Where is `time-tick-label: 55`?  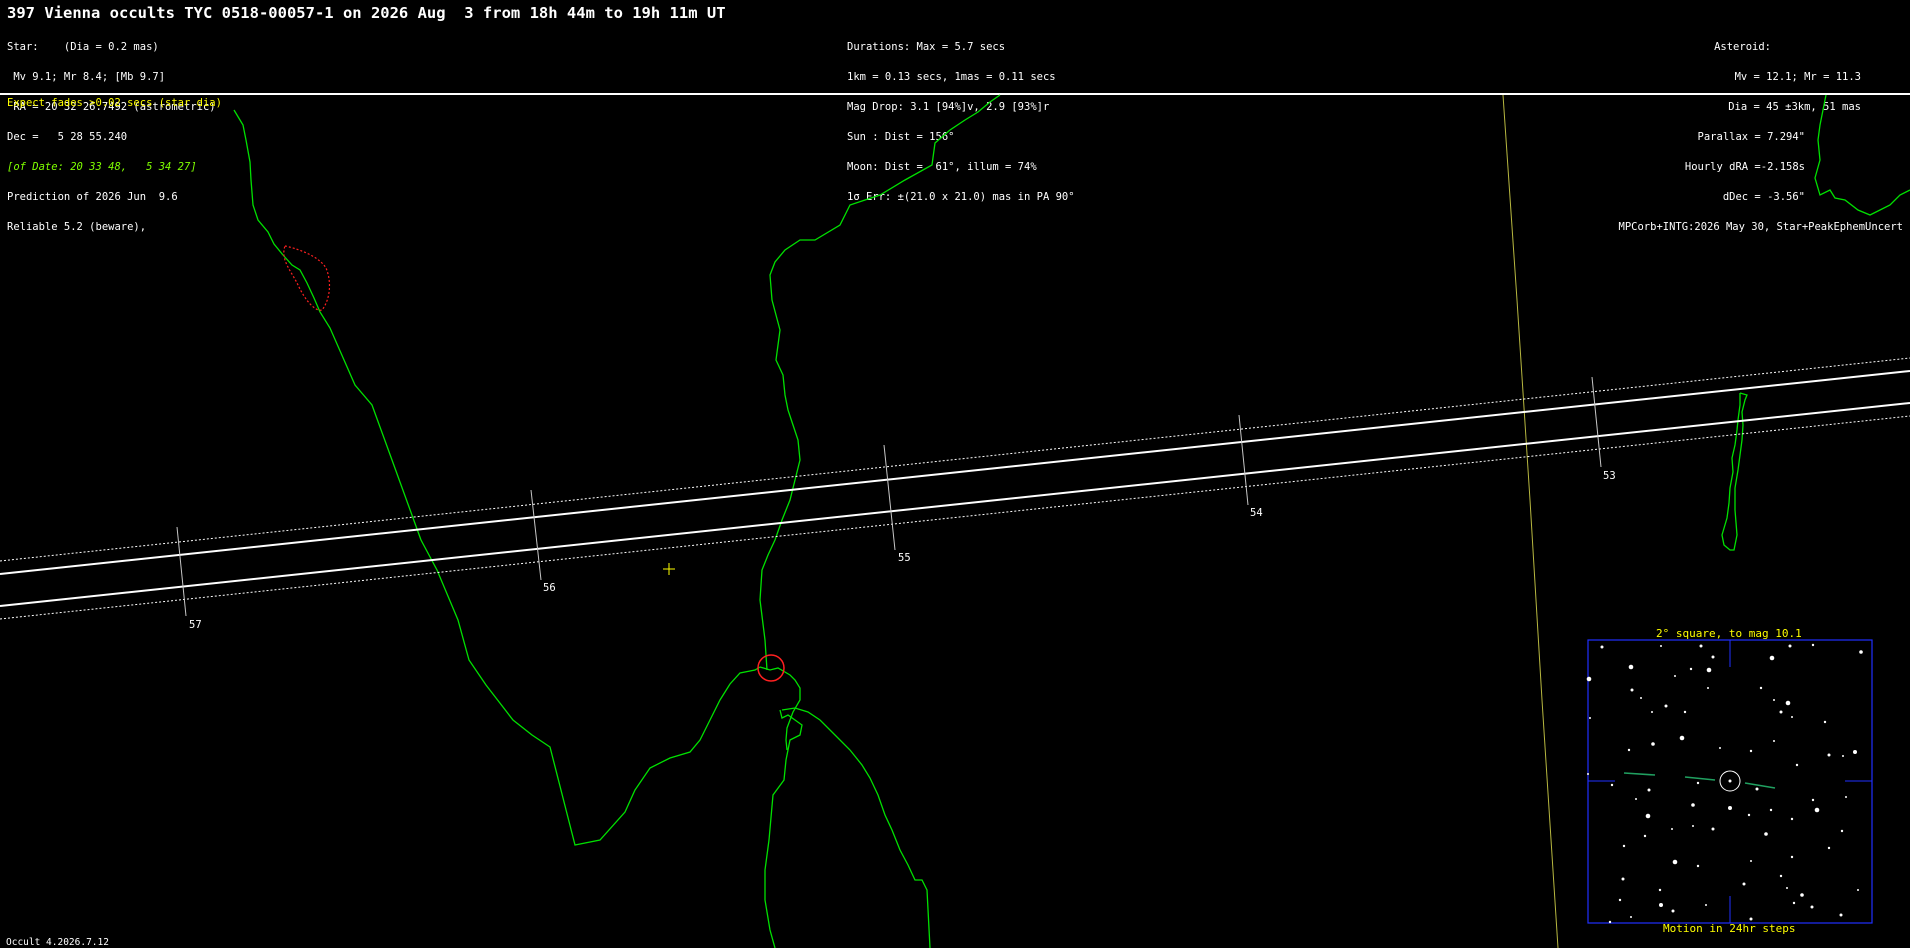
time-tick-label: 55 is located at coordinates (904, 558).